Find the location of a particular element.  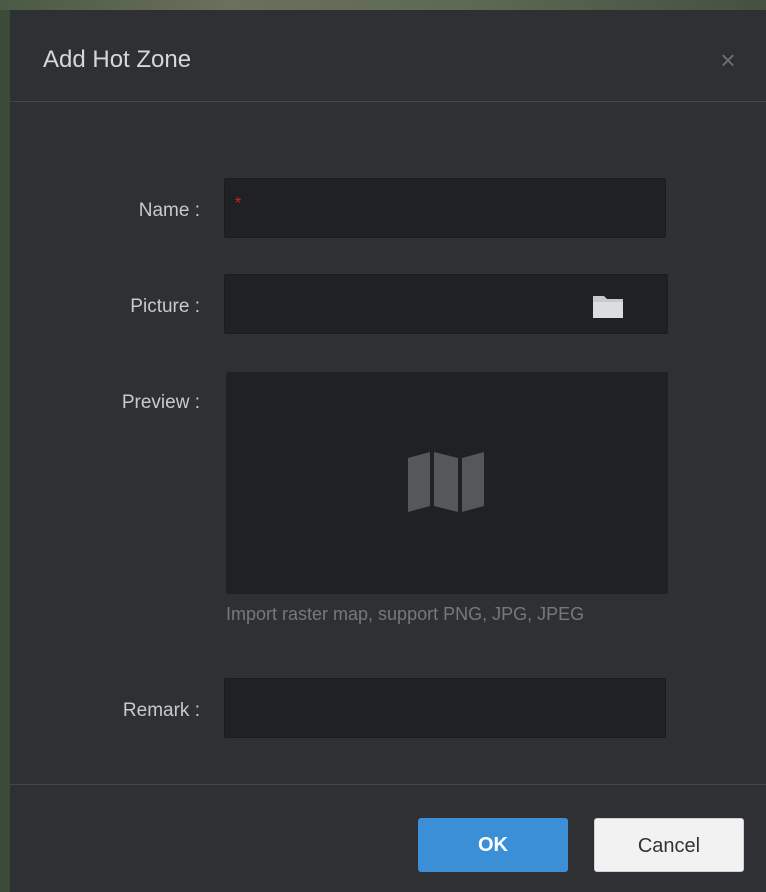

close-icon: × is located at coordinates (728, 60).